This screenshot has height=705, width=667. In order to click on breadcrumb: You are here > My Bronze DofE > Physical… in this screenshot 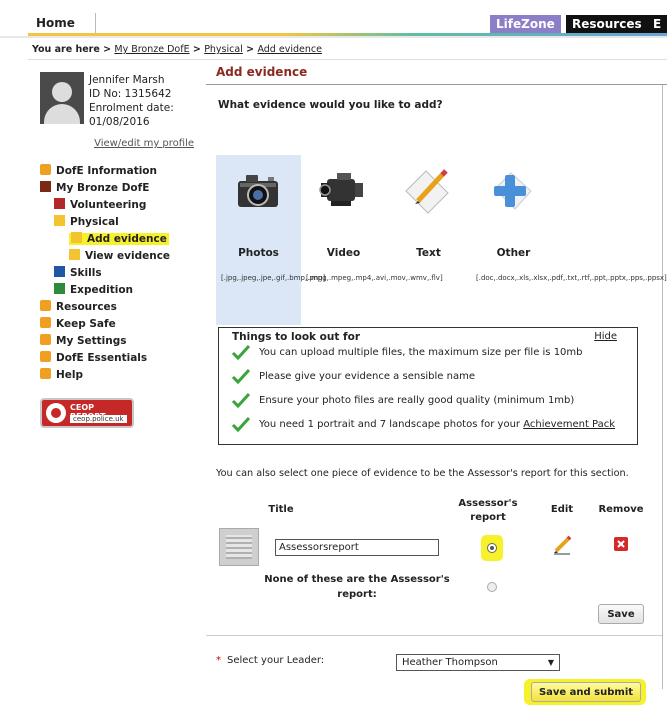, I will do `click(177, 49)`.